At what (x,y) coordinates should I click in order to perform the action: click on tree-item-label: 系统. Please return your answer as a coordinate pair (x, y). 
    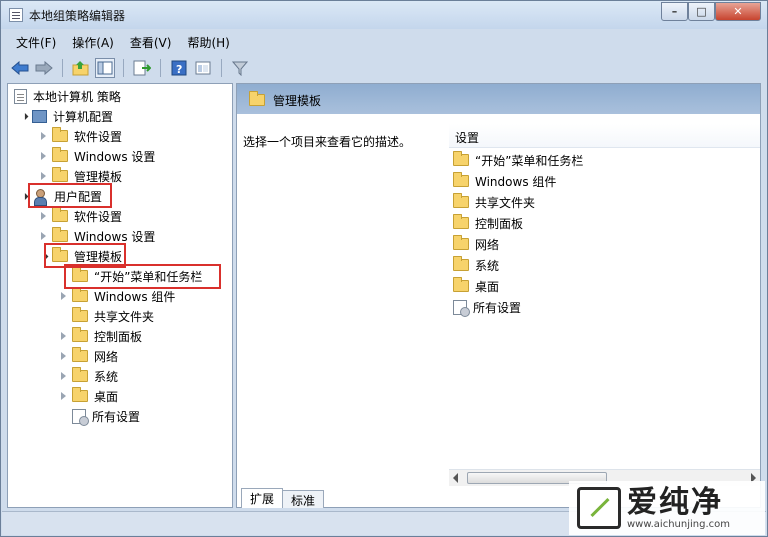
    Looking at the image, I should click on (106, 376).